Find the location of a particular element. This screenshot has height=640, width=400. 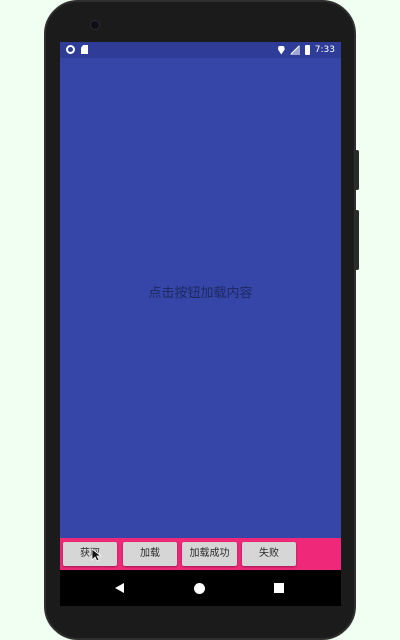

notification-icon is located at coordinates (70, 49).